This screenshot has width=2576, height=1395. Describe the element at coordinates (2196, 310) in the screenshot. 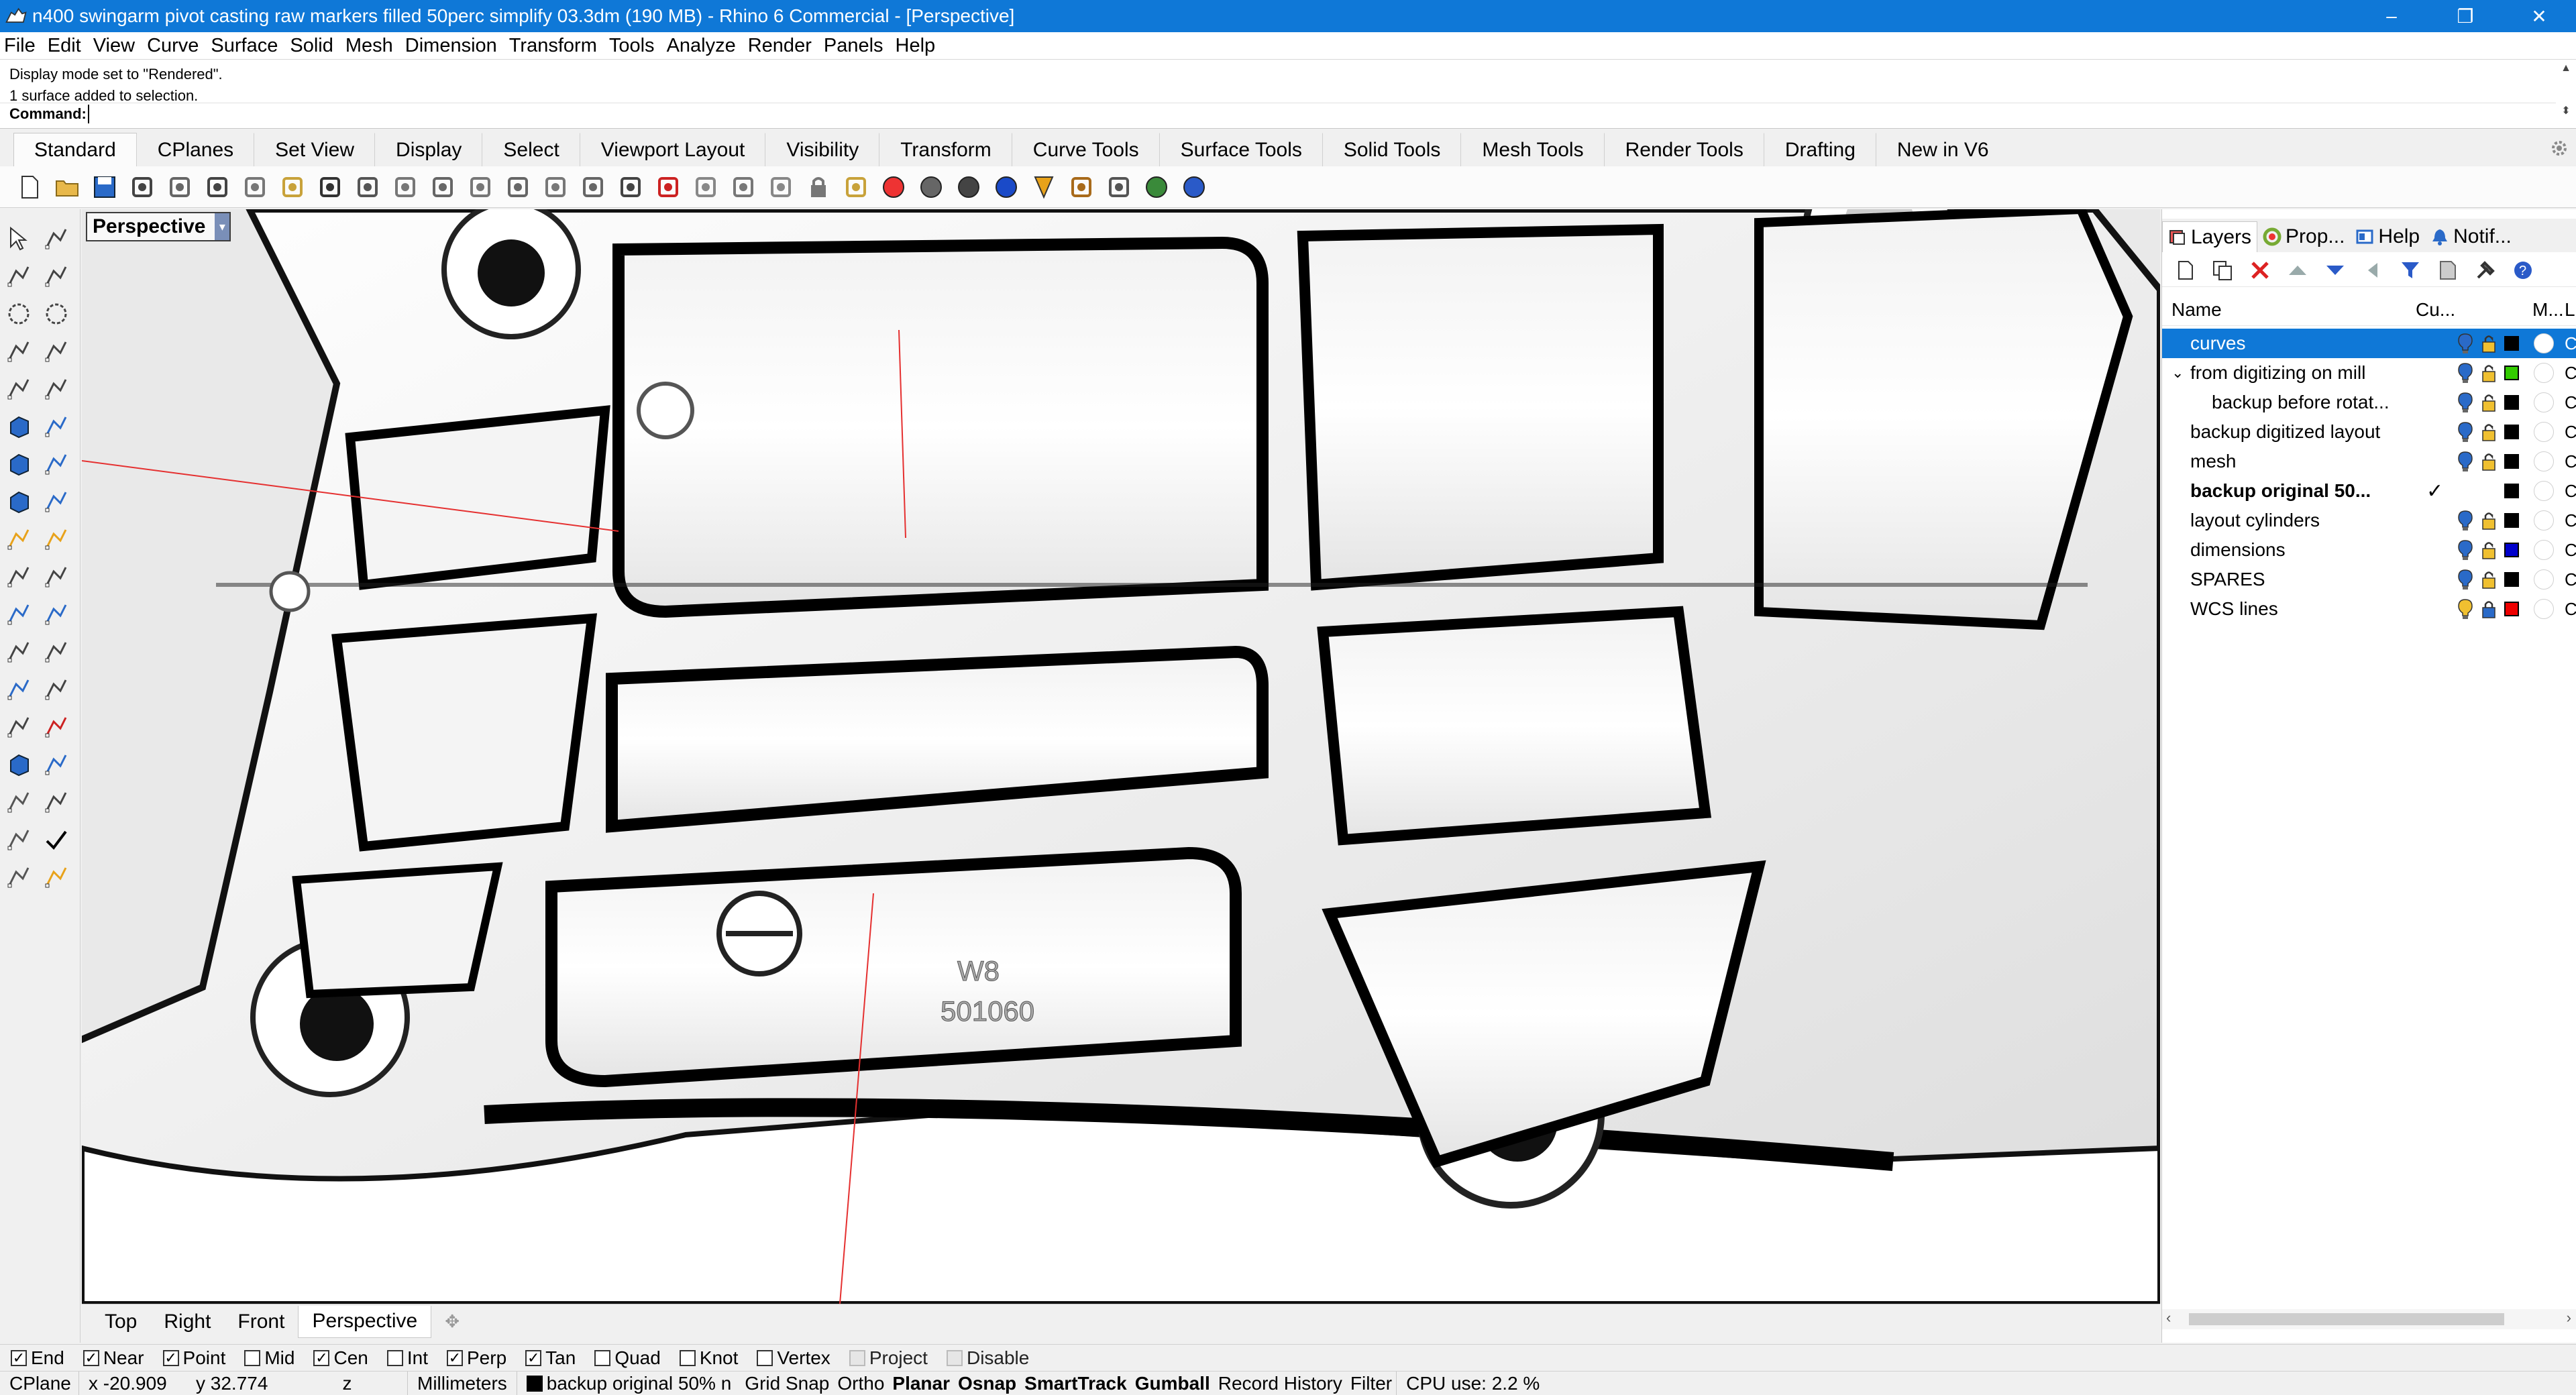

I see `column-name: Name` at that location.